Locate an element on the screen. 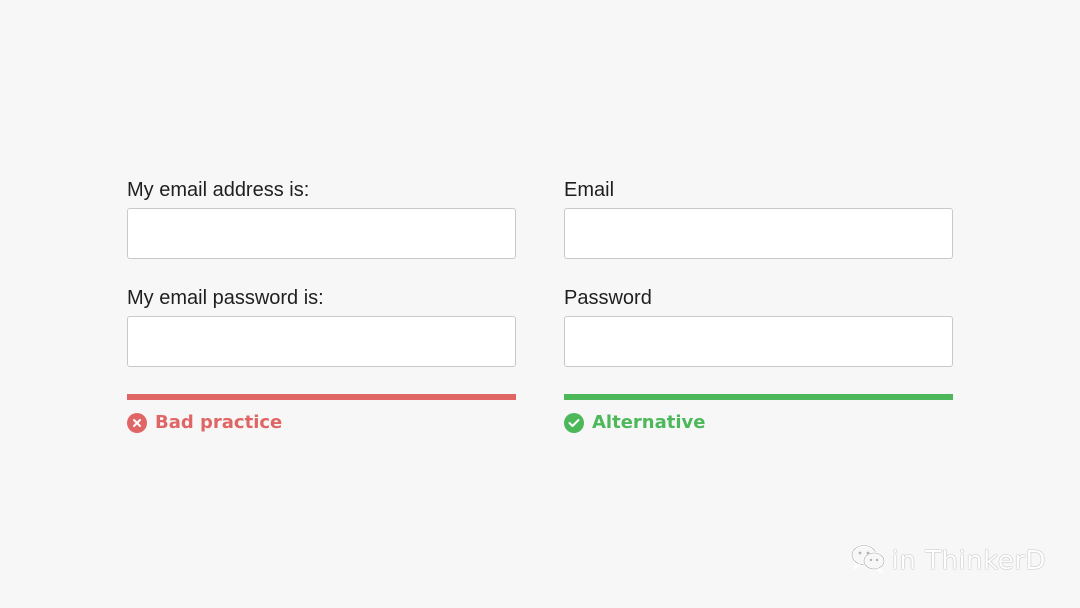 The width and height of the screenshot is (1080, 608). bad-email-input is located at coordinates (321, 233).